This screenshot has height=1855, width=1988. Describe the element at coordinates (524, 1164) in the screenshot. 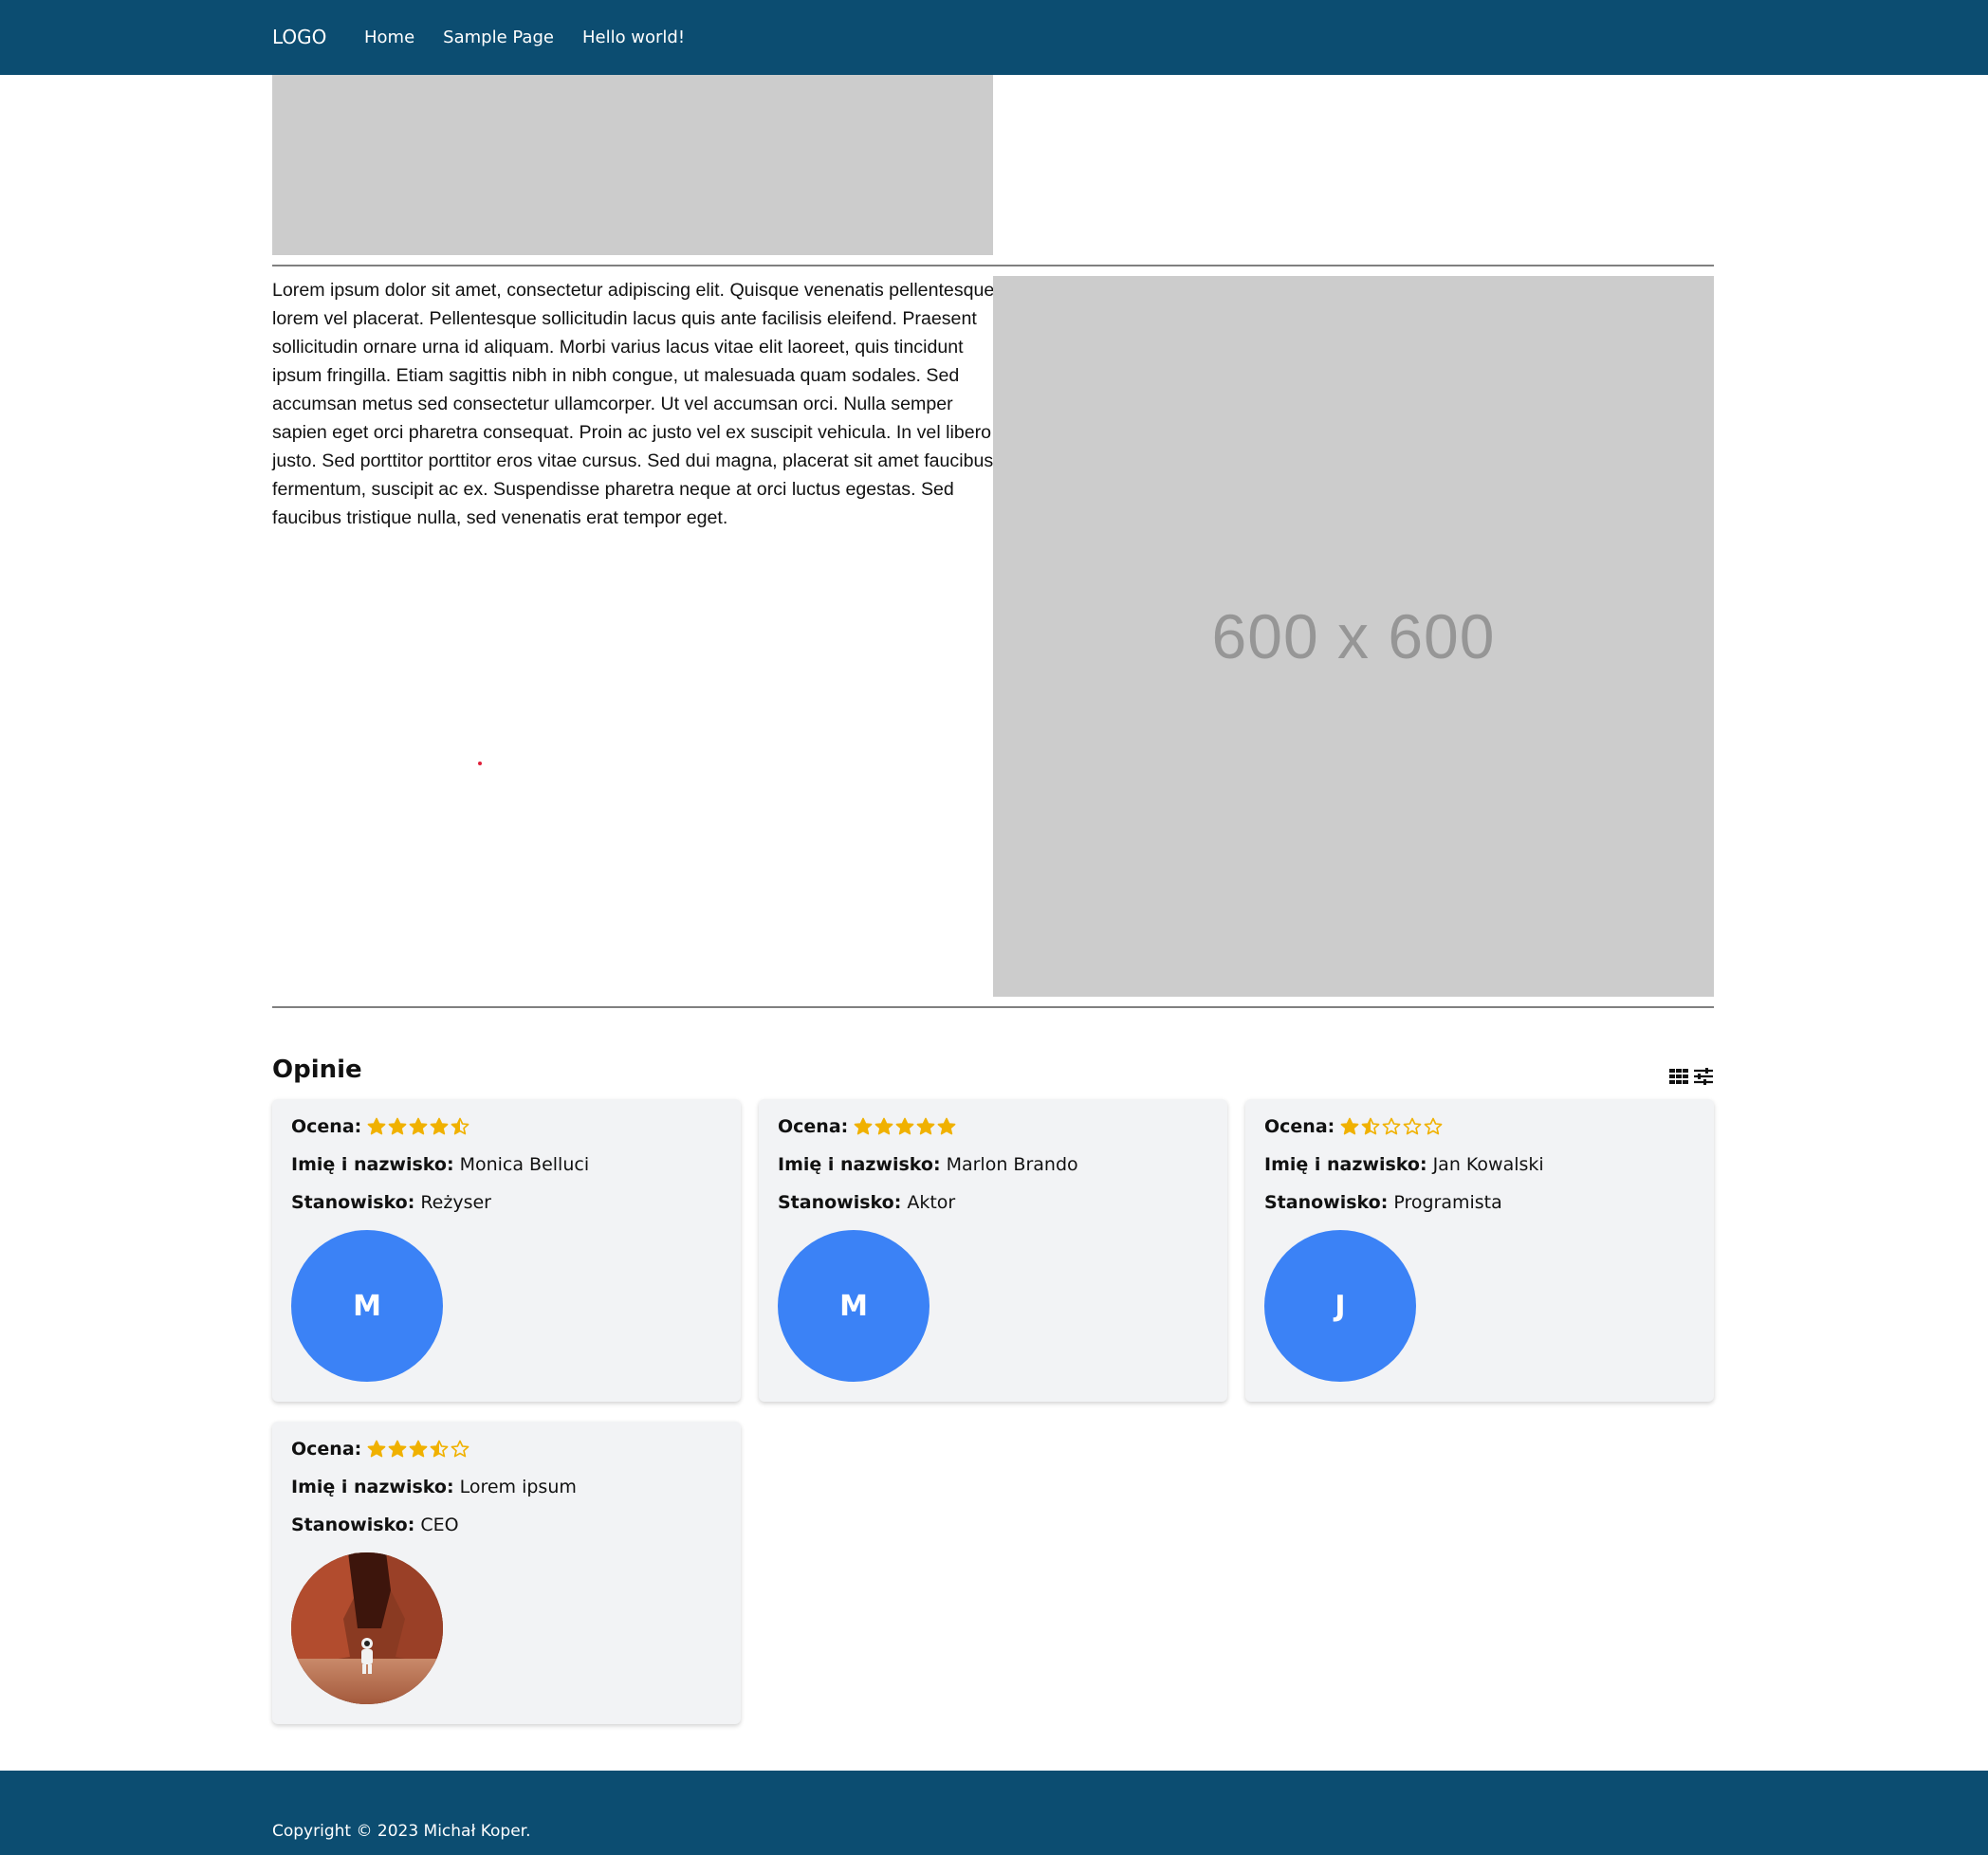

I see `reviewer-name: Monica Belluci` at that location.